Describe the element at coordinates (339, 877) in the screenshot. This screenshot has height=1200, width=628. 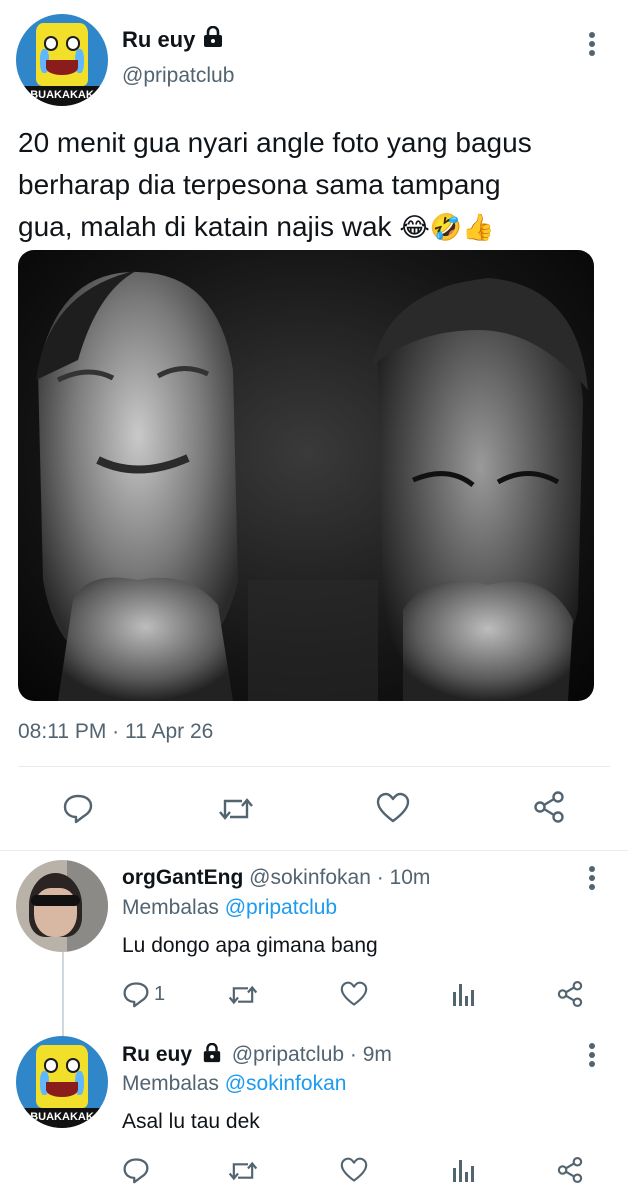
I see `reply-author-meta: @sokinfokan · 10m` at that location.